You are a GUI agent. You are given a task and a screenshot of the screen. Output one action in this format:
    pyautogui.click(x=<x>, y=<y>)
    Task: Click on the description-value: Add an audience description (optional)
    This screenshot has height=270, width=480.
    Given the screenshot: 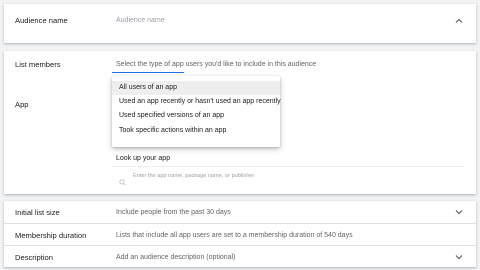 What is the action you would take?
    pyautogui.click(x=176, y=257)
    